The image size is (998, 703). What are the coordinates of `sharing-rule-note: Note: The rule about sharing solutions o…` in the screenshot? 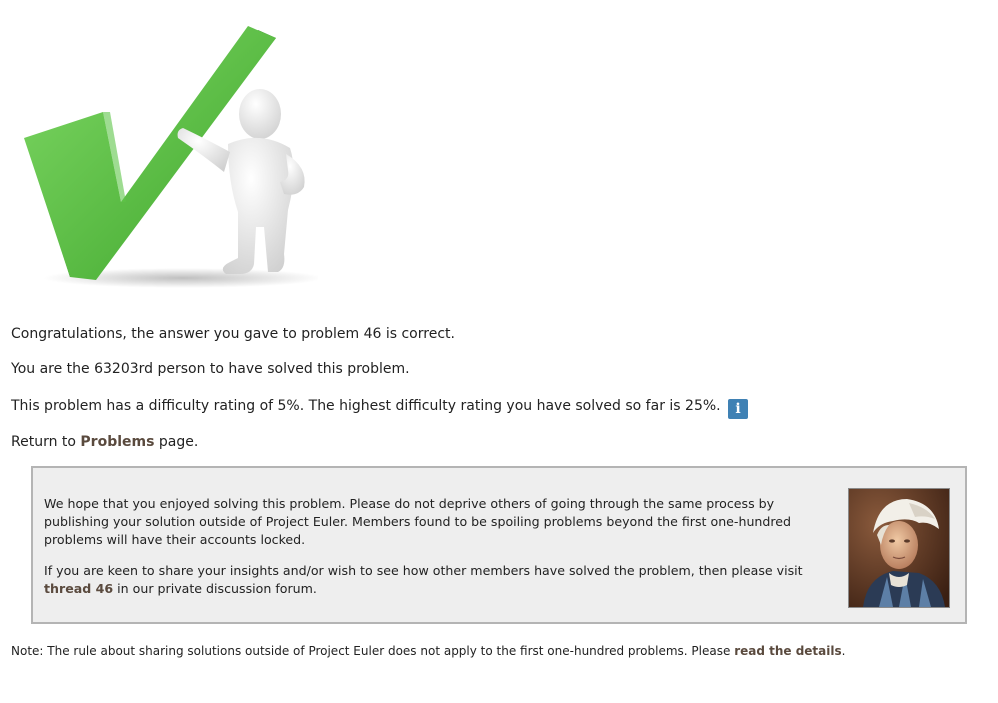 It's located at (428, 651).